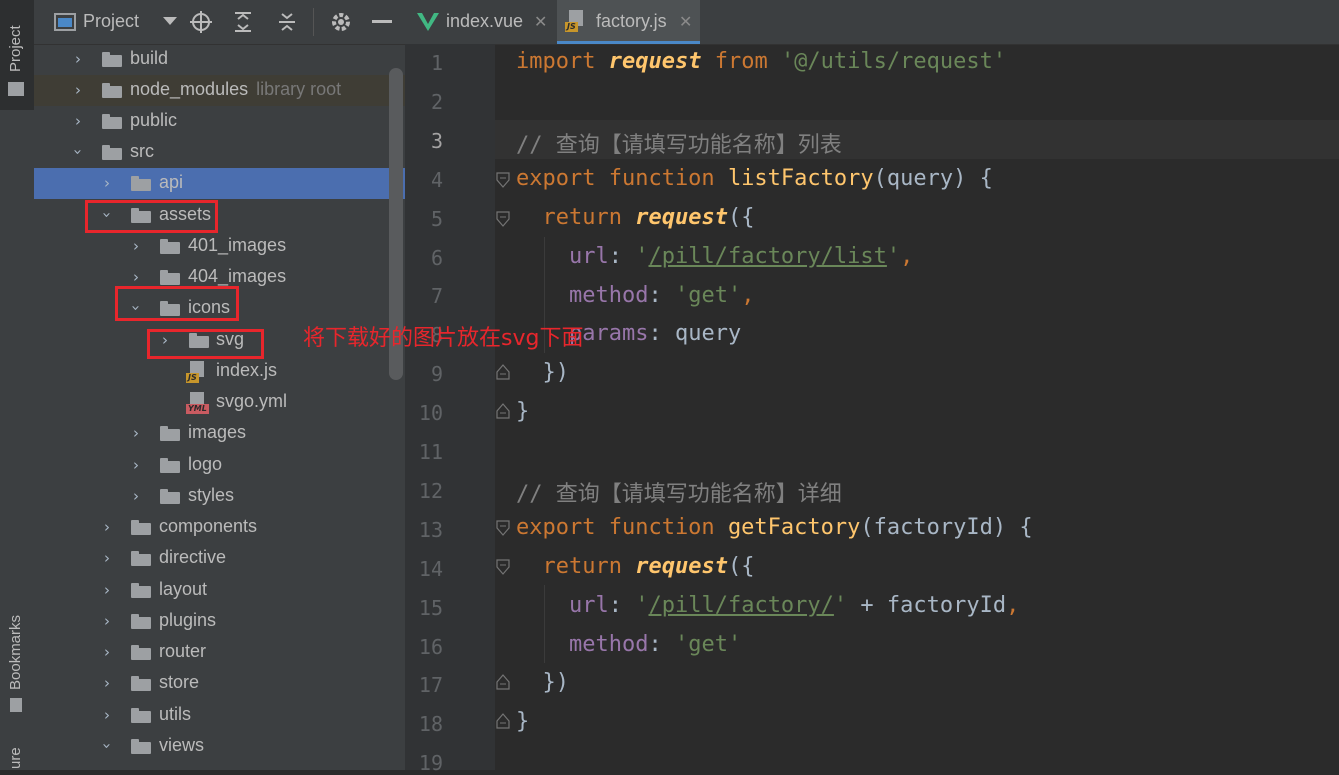 The image size is (1339, 775). What do you see at coordinates (243, 22) in the screenshot?
I see `expand-all-icon` at bounding box center [243, 22].